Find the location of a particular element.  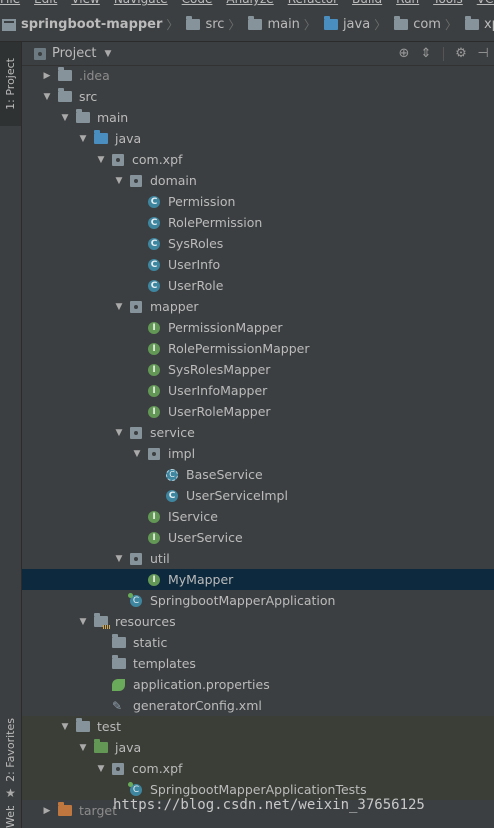

tree-row: ▶IUserInfoMapper is located at coordinates (258, 390).